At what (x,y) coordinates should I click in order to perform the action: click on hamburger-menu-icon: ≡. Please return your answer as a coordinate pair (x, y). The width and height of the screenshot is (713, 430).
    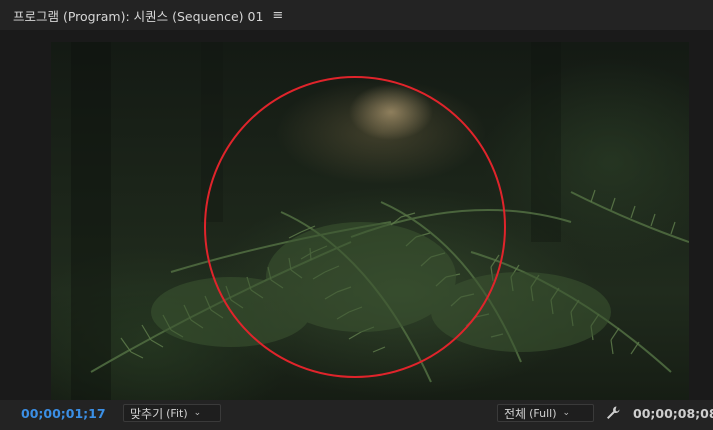
    Looking at the image, I should click on (277, 15).